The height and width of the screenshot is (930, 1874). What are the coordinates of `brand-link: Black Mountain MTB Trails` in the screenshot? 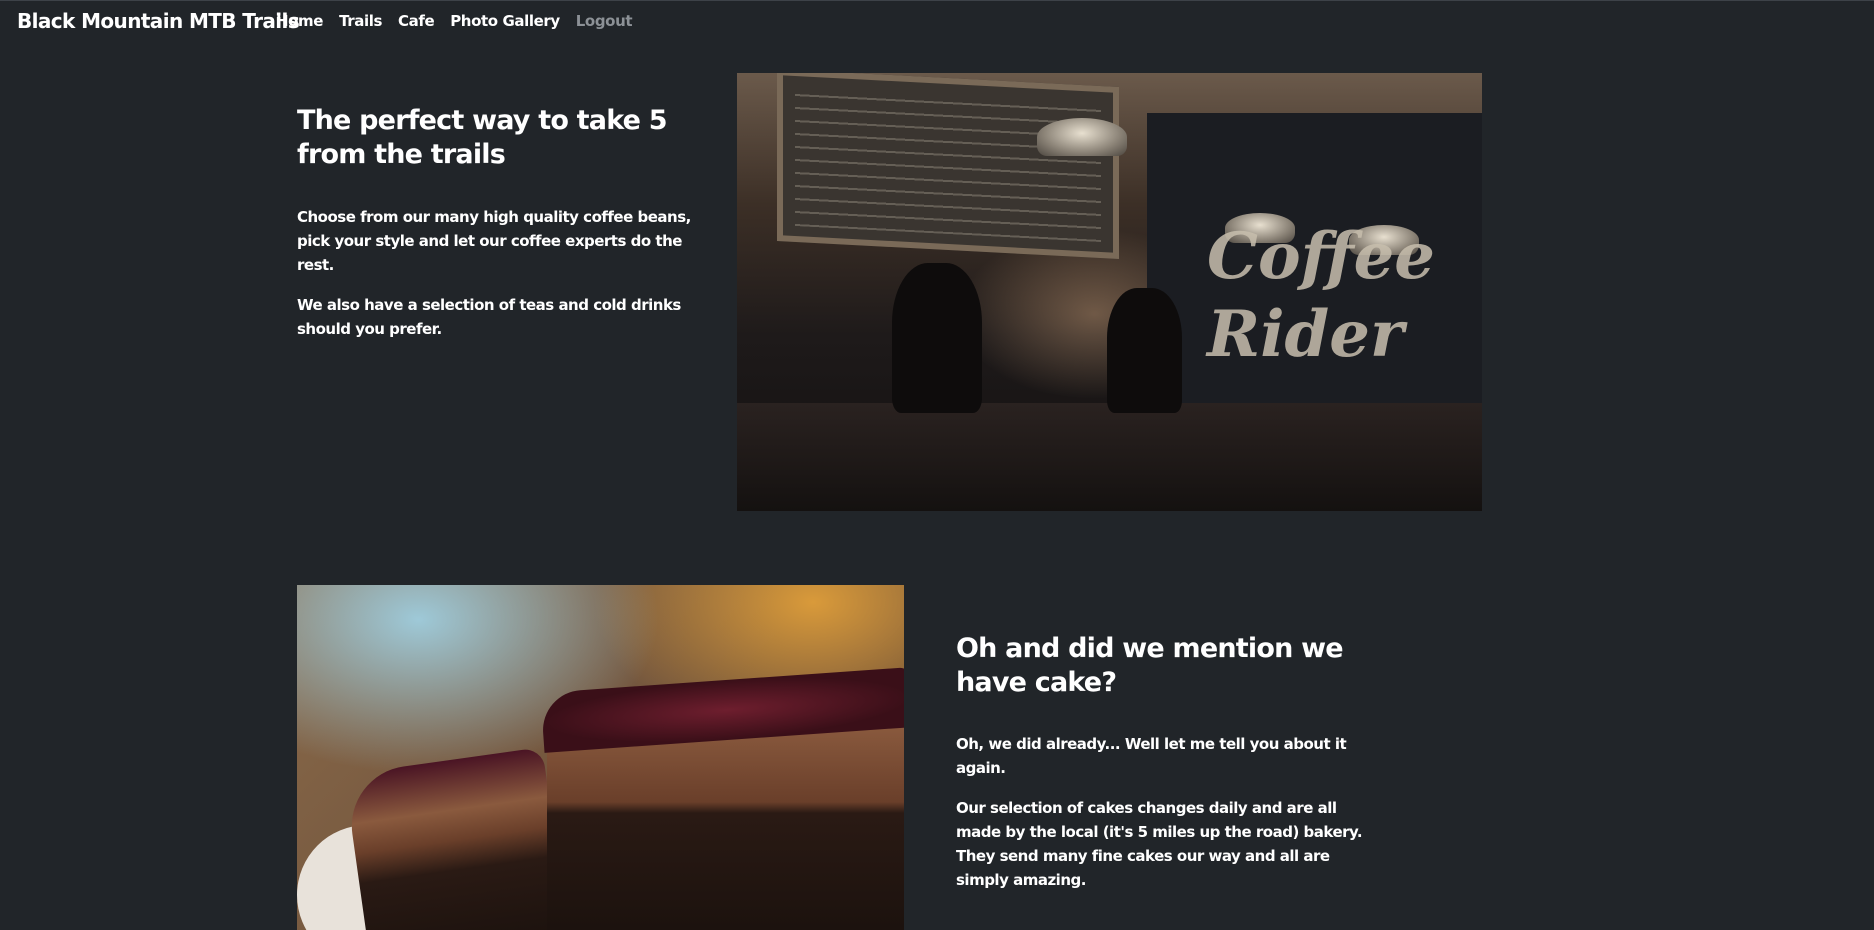 It's located at (158, 21).